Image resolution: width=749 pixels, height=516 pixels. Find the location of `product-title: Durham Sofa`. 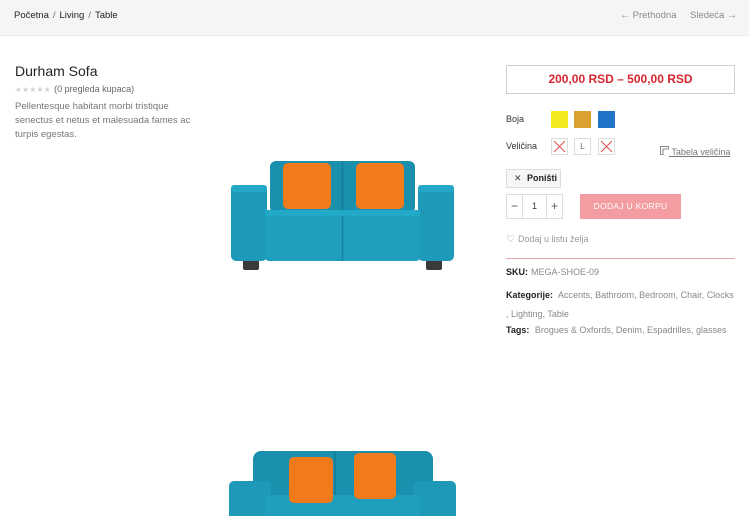

product-title: Durham Sofa is located at coordinates (56, 71).